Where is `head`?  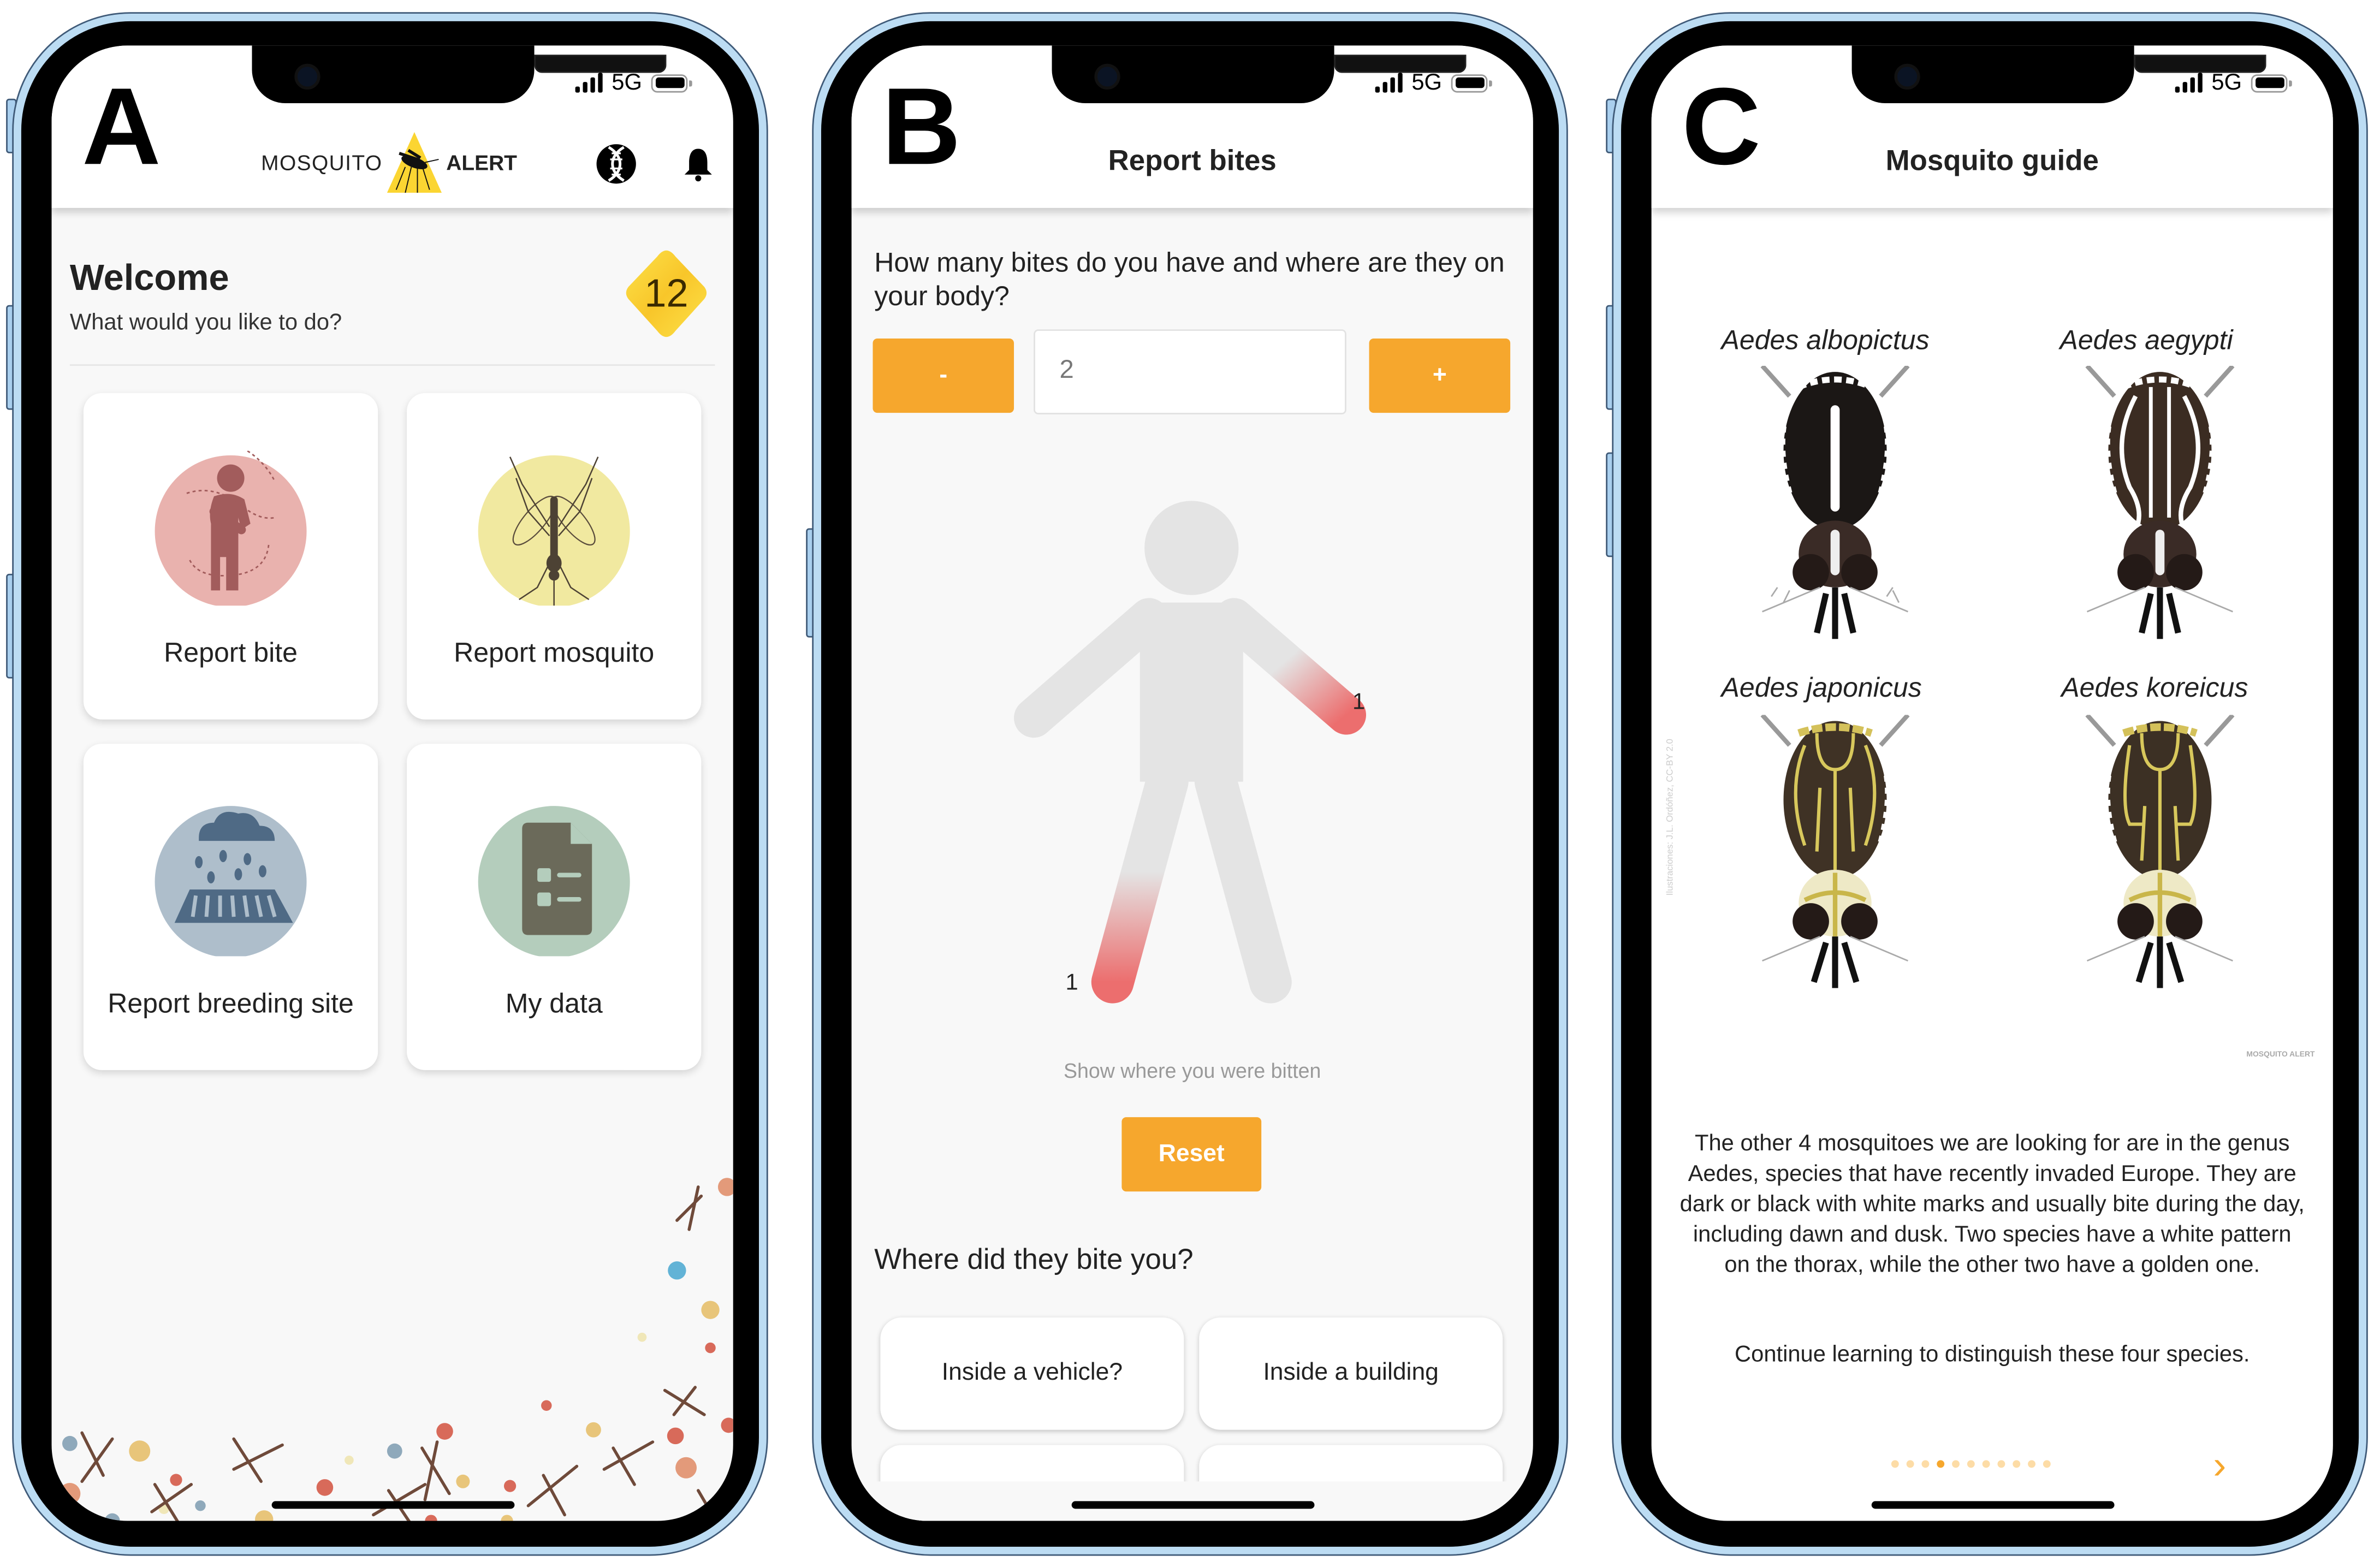
head is located at coordinates (1191, 548).